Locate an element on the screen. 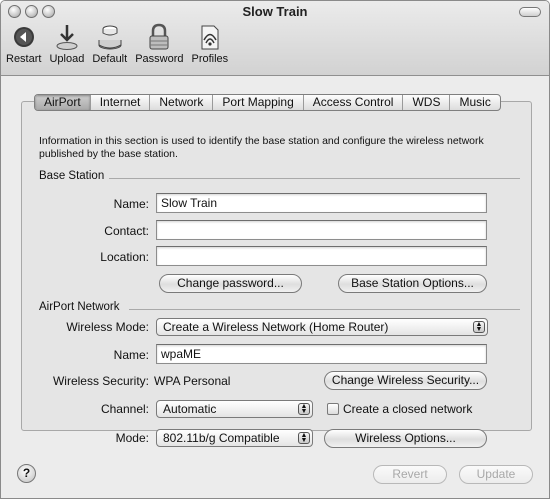 The image size is (550, 499). tab-access-control: Access Control is located at coordinates (352, 102).